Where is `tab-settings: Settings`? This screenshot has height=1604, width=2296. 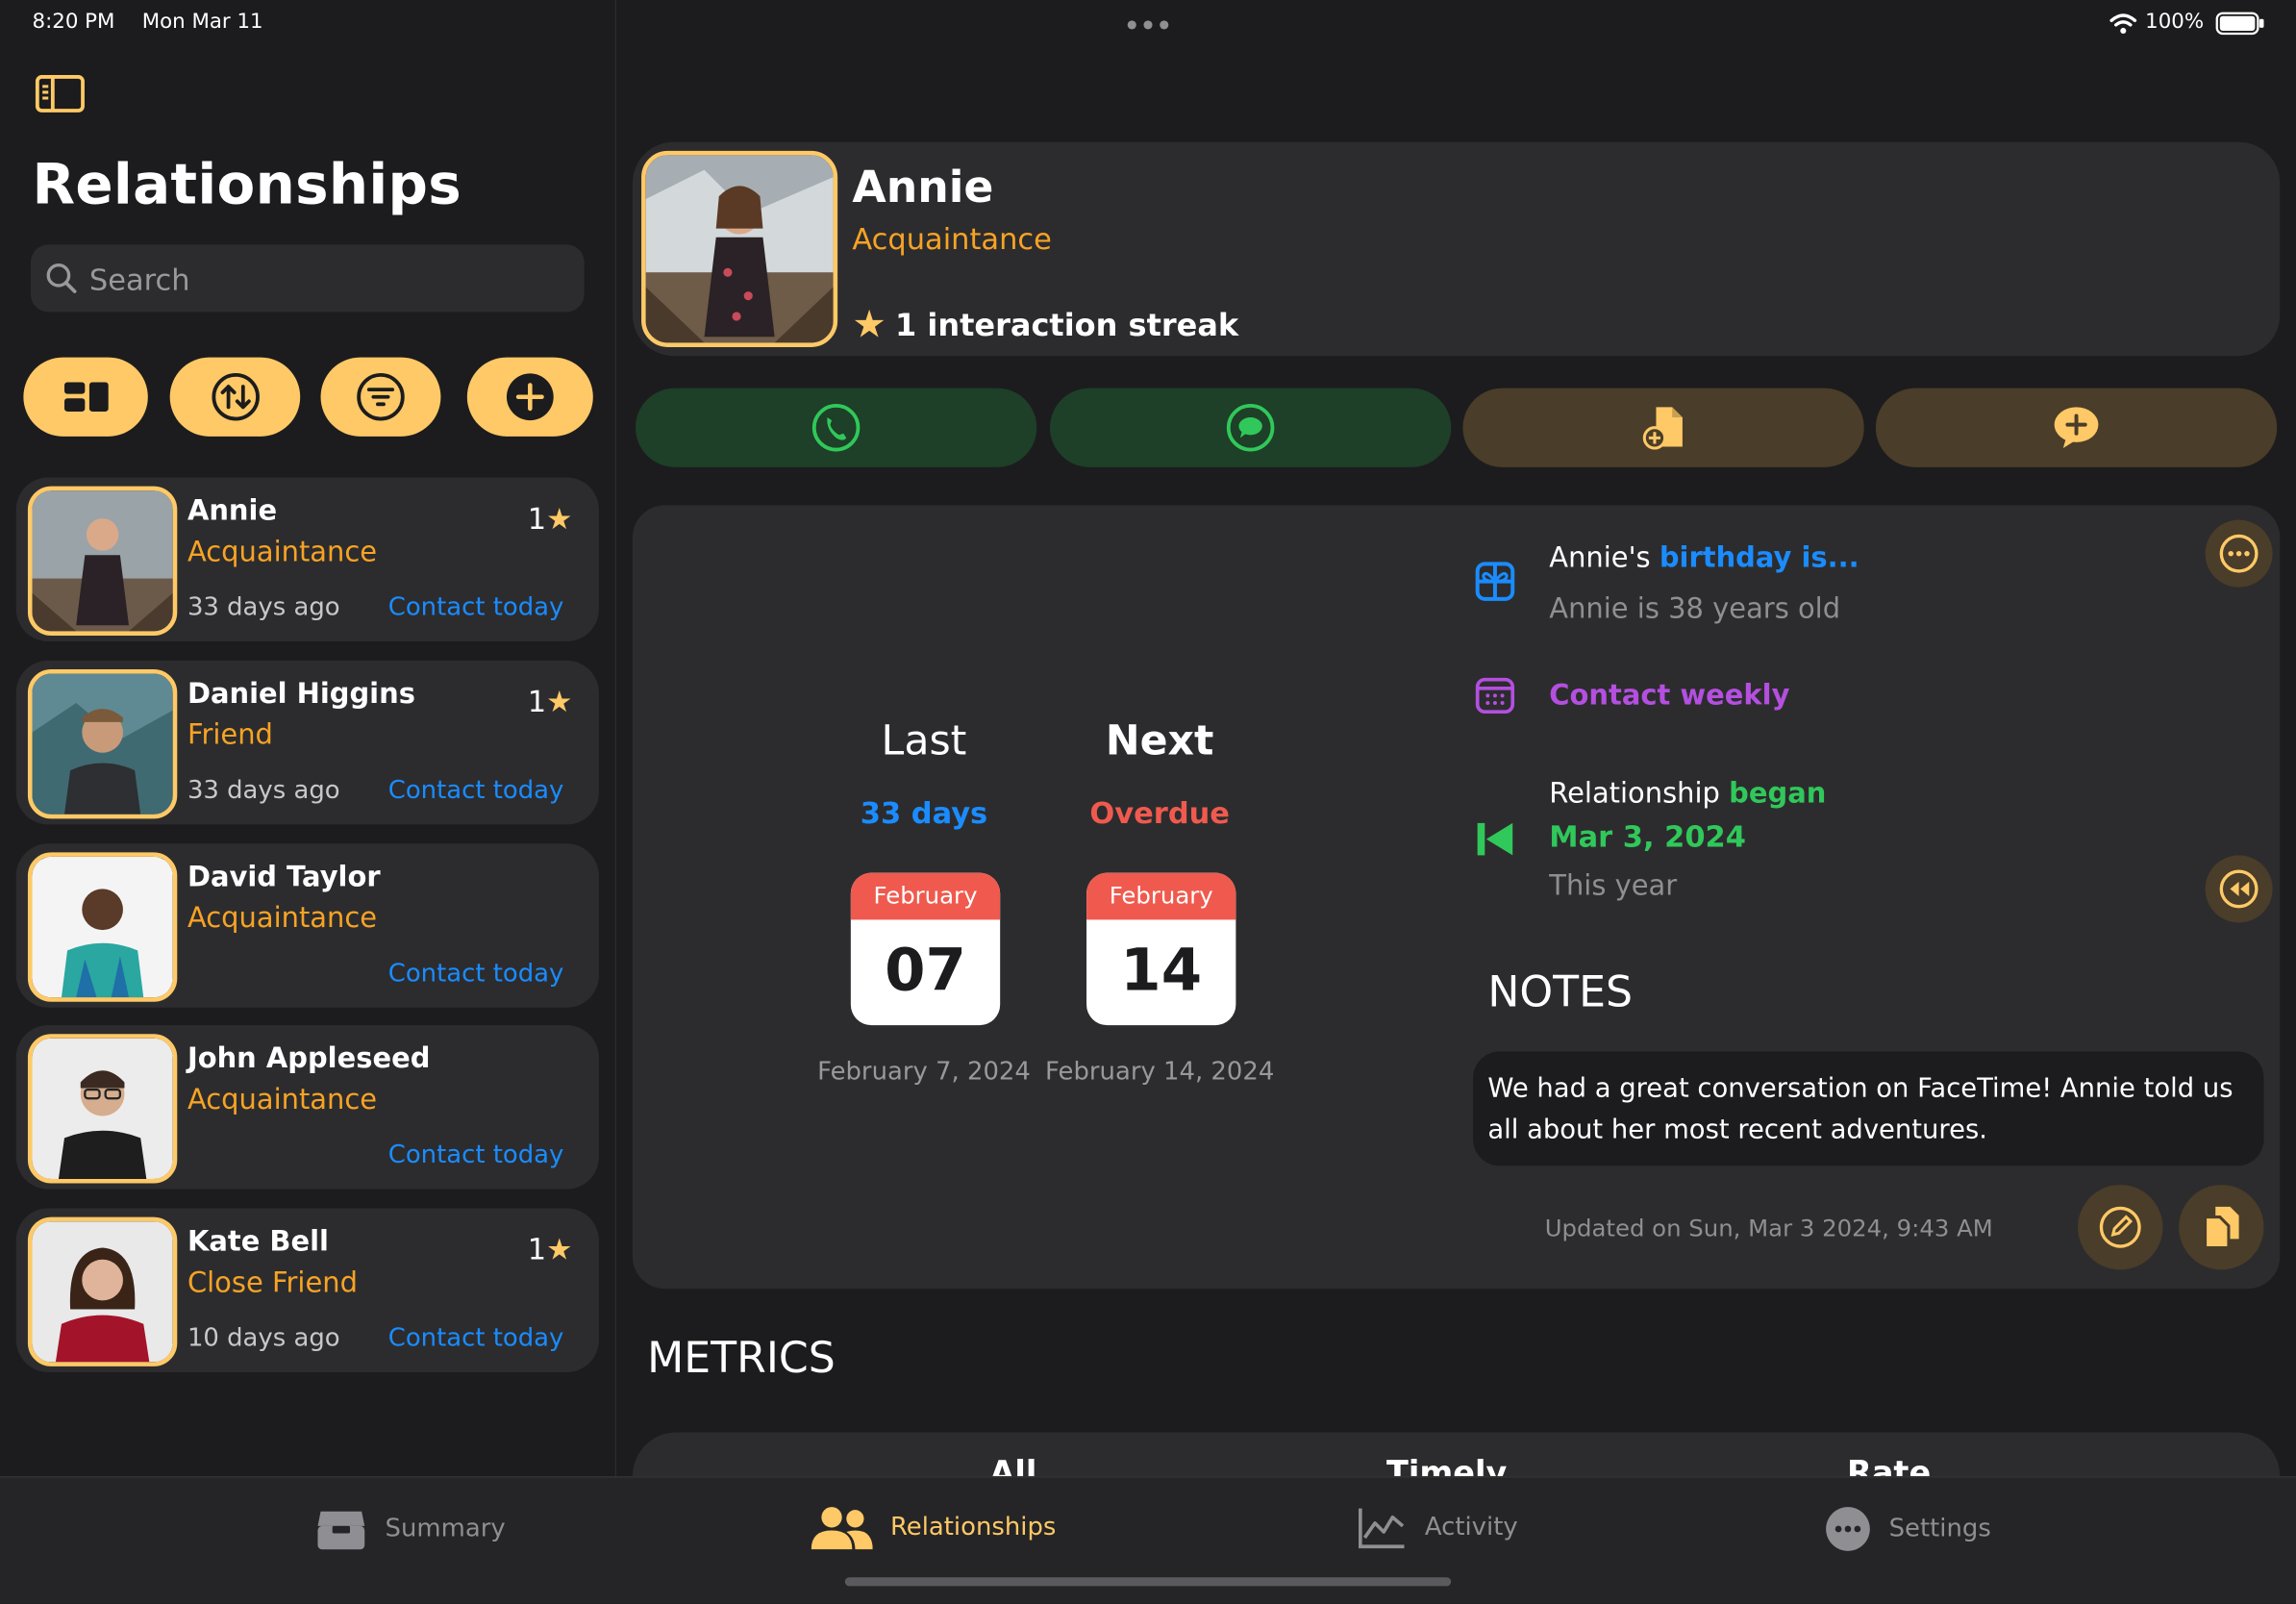
tab-settings: Settings is located at coordinates (1908, 1529).